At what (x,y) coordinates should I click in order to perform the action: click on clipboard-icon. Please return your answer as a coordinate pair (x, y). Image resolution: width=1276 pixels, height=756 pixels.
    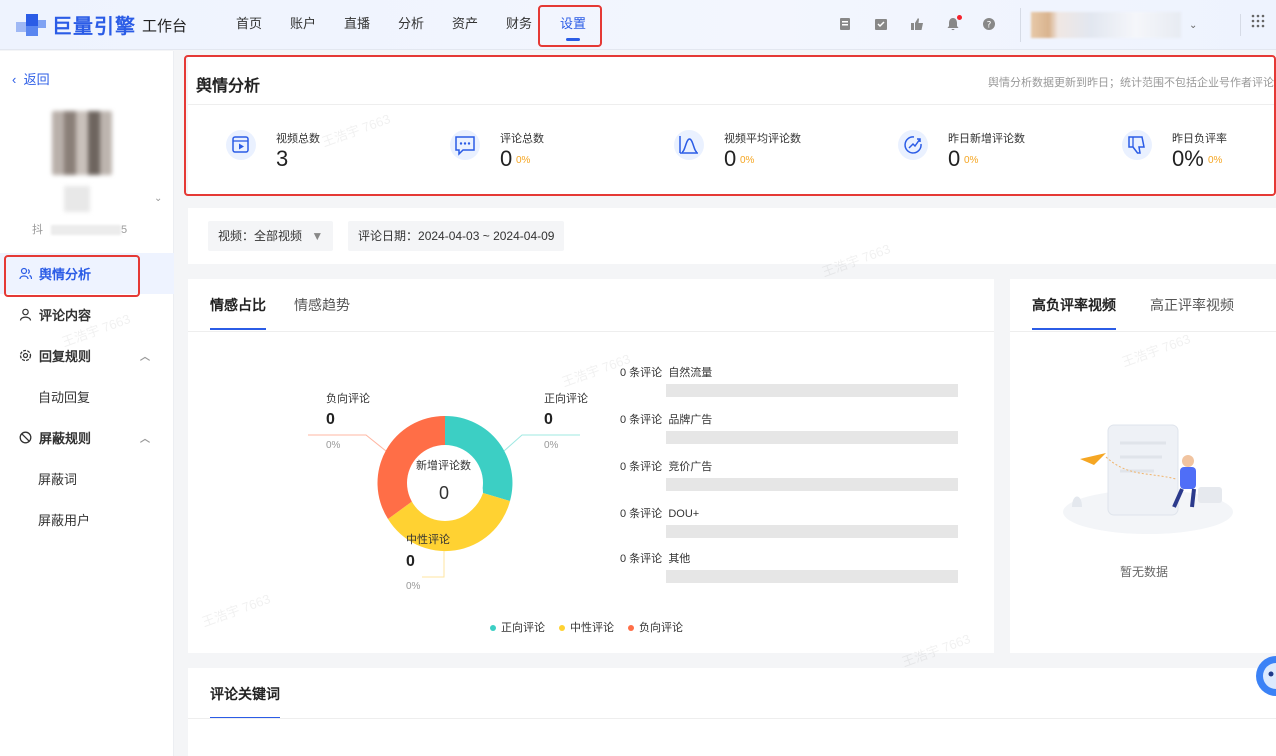
    Looking at the image, I should click on (881, 24).